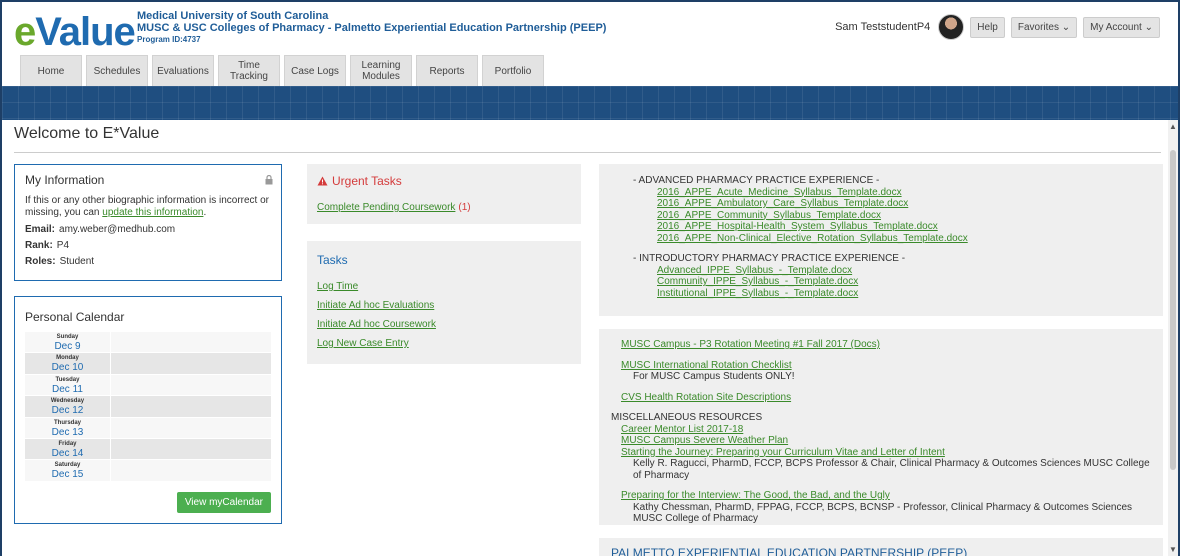 The image size is (1180, 556). What do you see at coordinates (886, 441) in the screenshot?
I see `severe-weather-plan-link: MUSC Campus Severe Weather Plan` at bounding box center [886, 441].